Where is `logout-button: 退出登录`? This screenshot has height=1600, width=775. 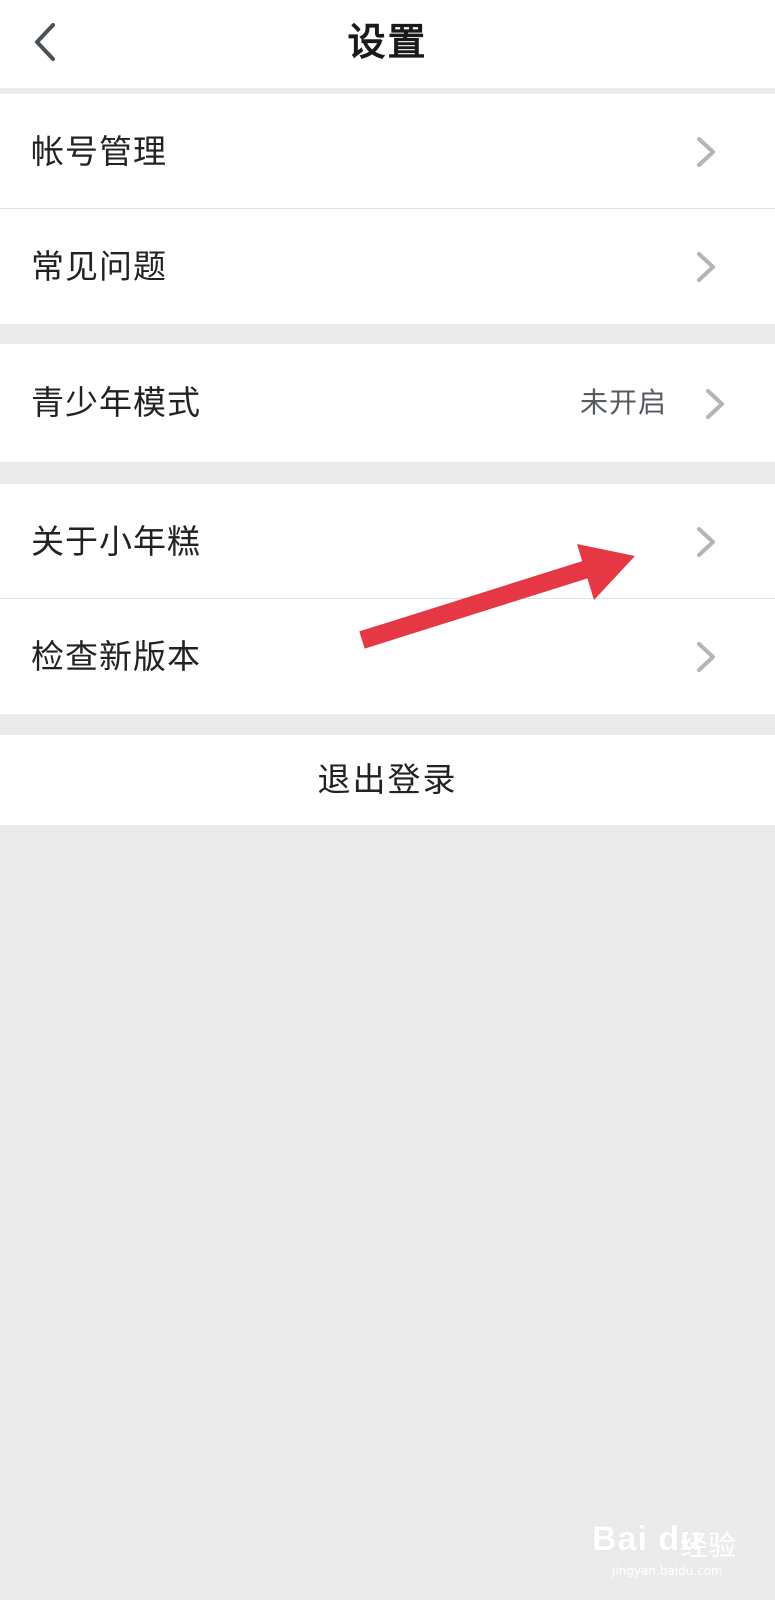
logout-button: 退出登录 is located at coordinates (387, 780).